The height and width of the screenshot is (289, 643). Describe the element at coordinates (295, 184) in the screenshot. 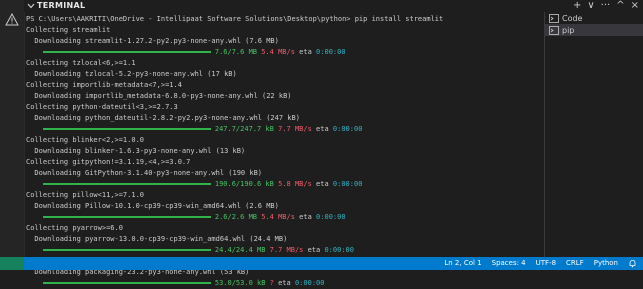

I see `progress-speed: 5.8 MB/s` at that location.